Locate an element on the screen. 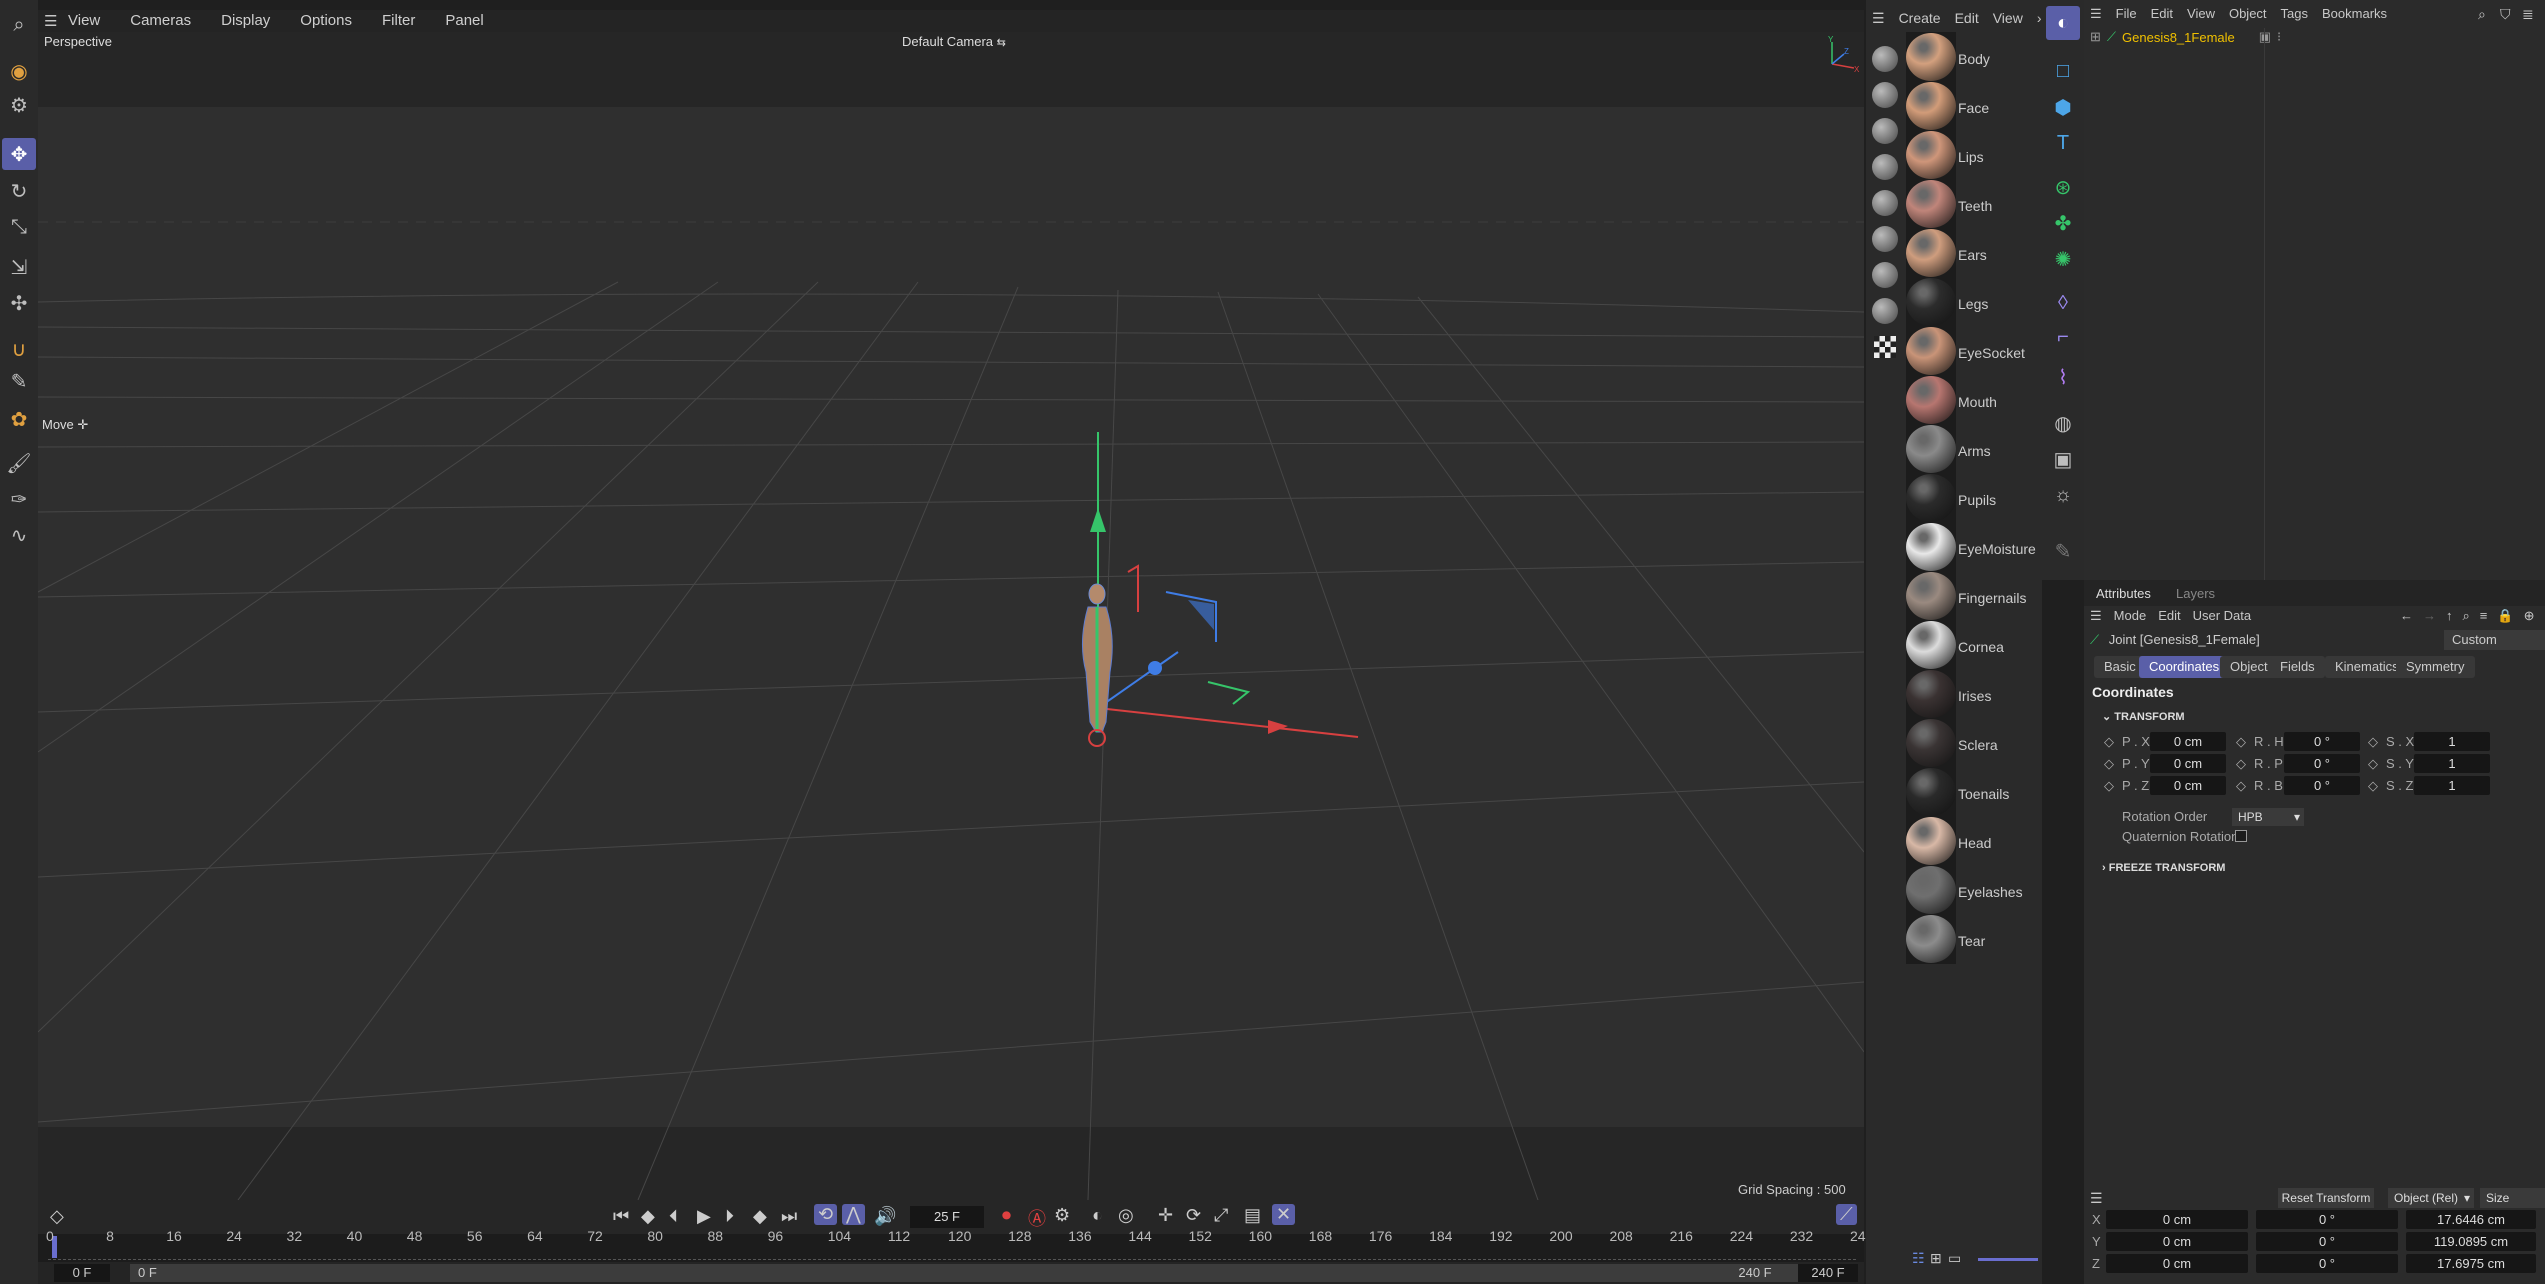 The image size is (2545, 1284). r-value-field: 0 ° is located at coordinates (2322, 785).